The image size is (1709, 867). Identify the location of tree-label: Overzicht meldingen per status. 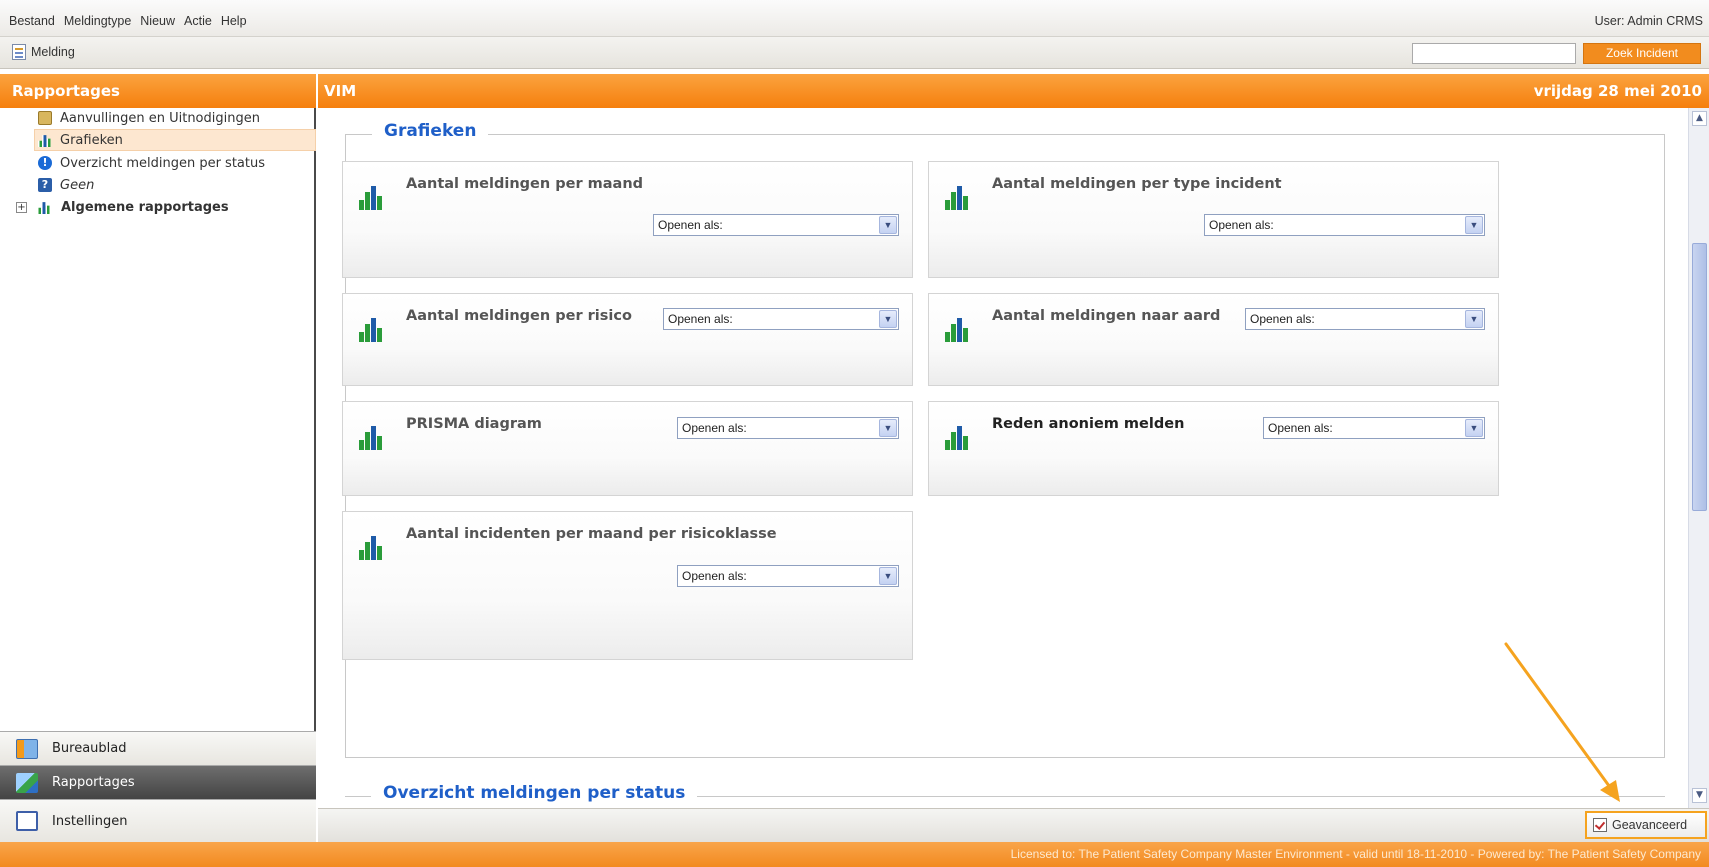
(162, 163).